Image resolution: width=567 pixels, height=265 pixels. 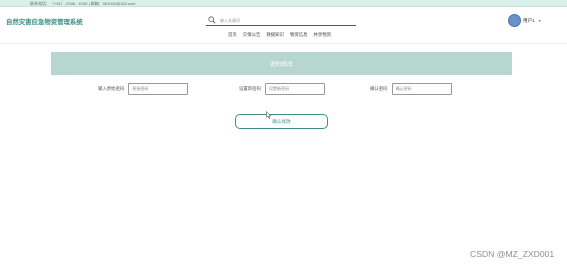 What do you see at coordinates (514, 20) in the screenshot?
I see `avatar` at bounding box center [514, 20].